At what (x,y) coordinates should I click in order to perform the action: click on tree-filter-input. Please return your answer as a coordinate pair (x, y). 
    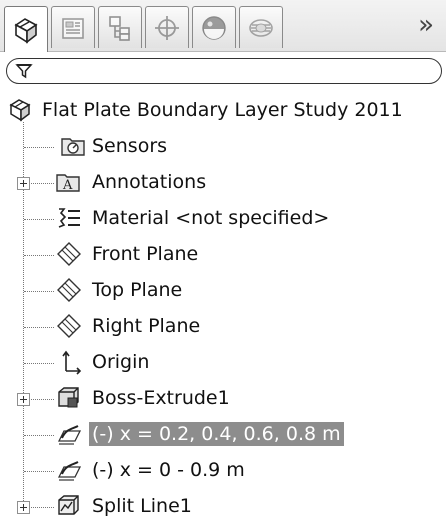
    Looking at the image, I should click on (224, 71).